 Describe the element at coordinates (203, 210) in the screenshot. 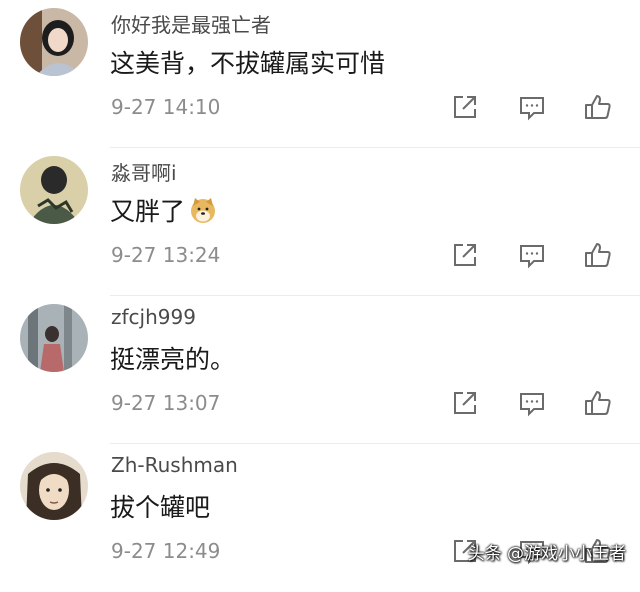

I see `doge-emoji-icon` at that location.